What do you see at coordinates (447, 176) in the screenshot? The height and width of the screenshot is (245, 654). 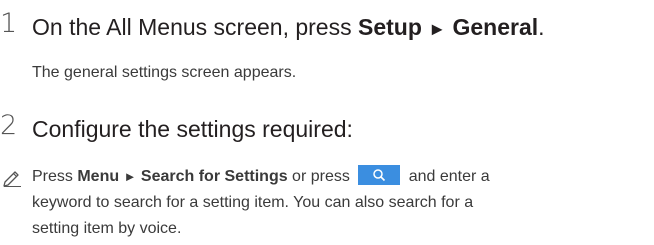 I see `note-line-1-end: and enter a` at bounding box center [447, 176].